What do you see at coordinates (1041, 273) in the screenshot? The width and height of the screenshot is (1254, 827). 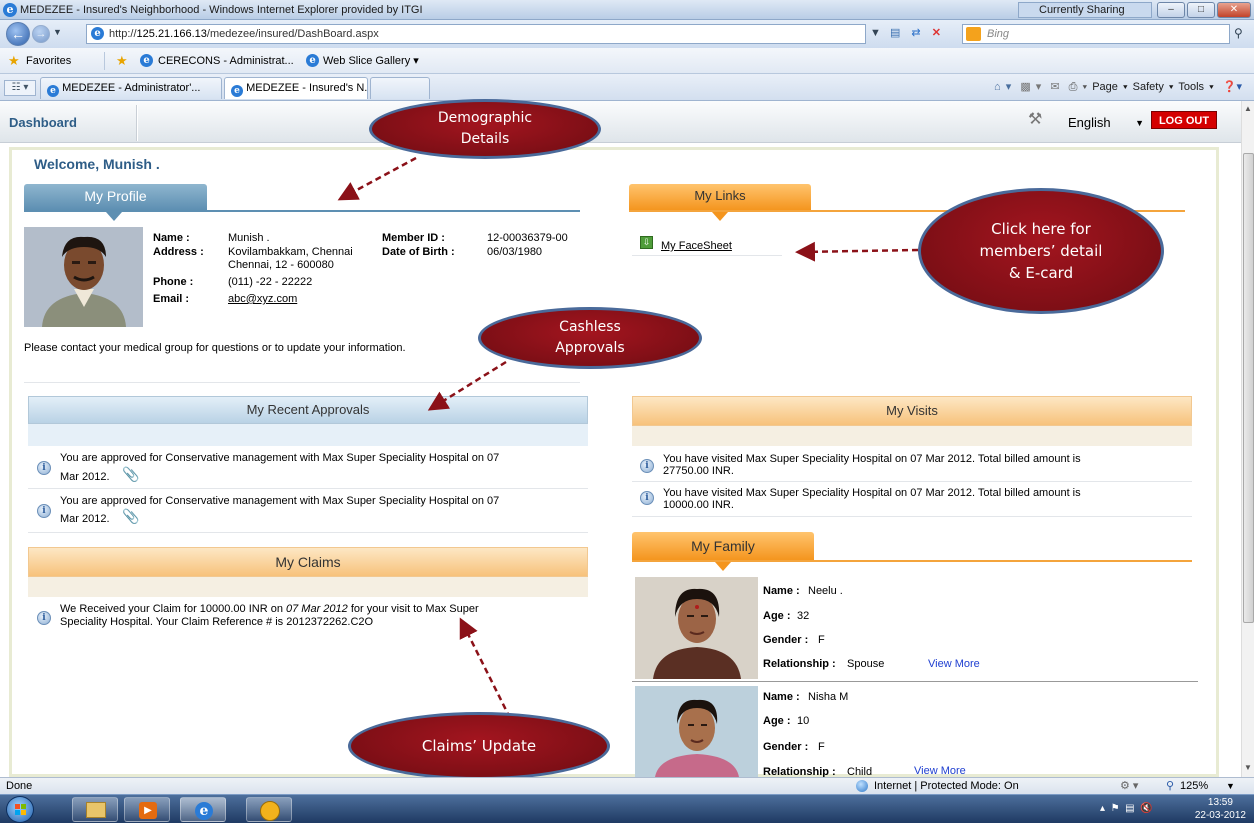 I see `callout-text: & E-card` at bounding box center [1041, 273].